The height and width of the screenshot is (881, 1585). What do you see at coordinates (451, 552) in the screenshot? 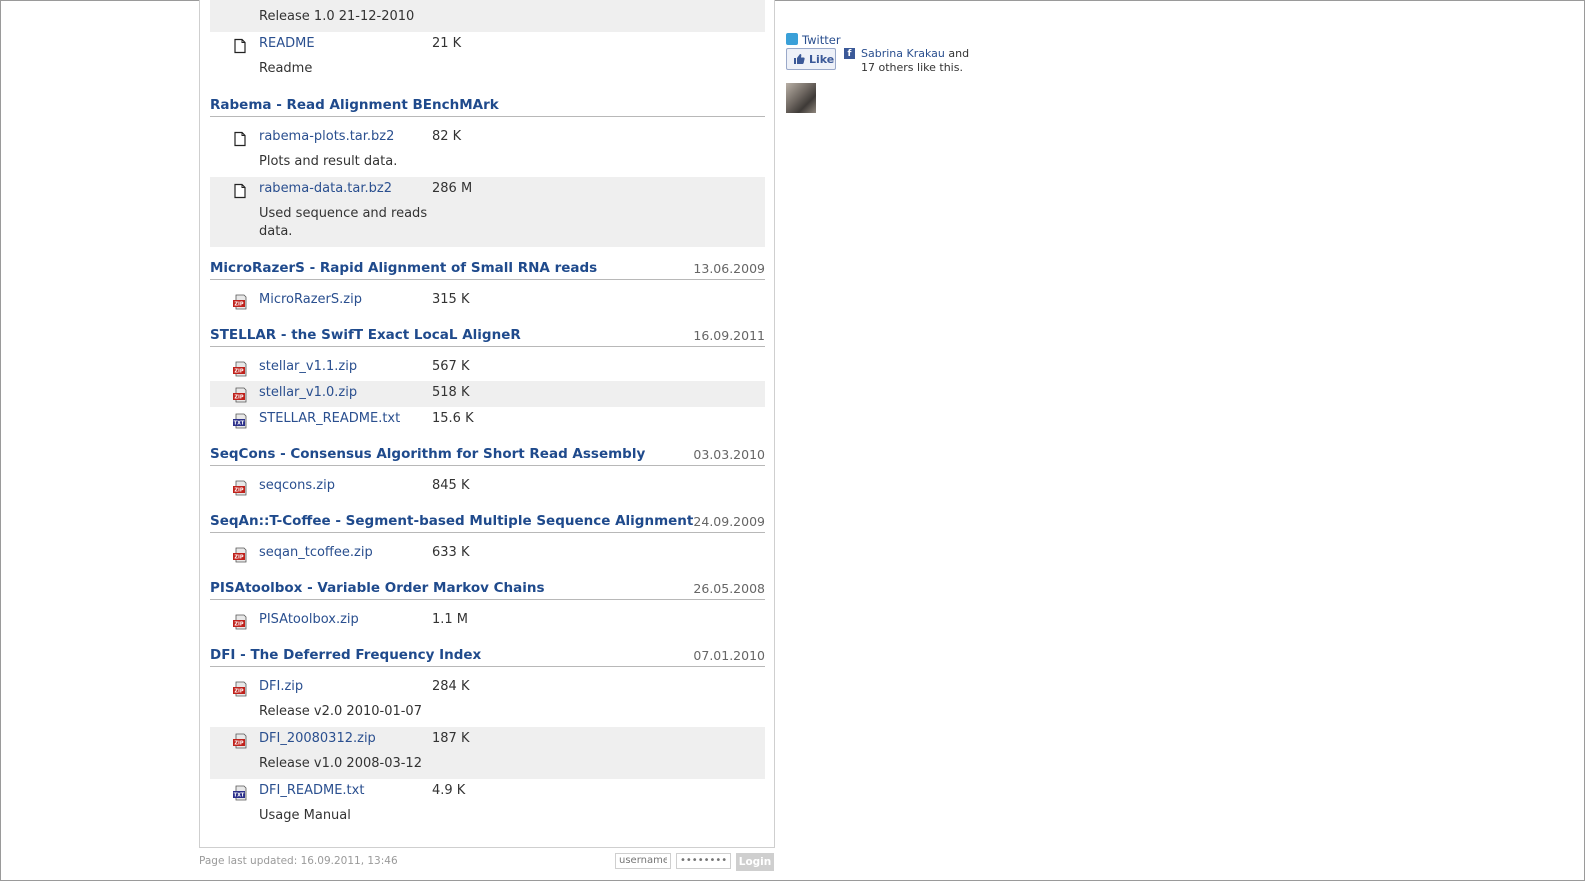
I see `file-size: 633 K` at bounding box center [451, 552].